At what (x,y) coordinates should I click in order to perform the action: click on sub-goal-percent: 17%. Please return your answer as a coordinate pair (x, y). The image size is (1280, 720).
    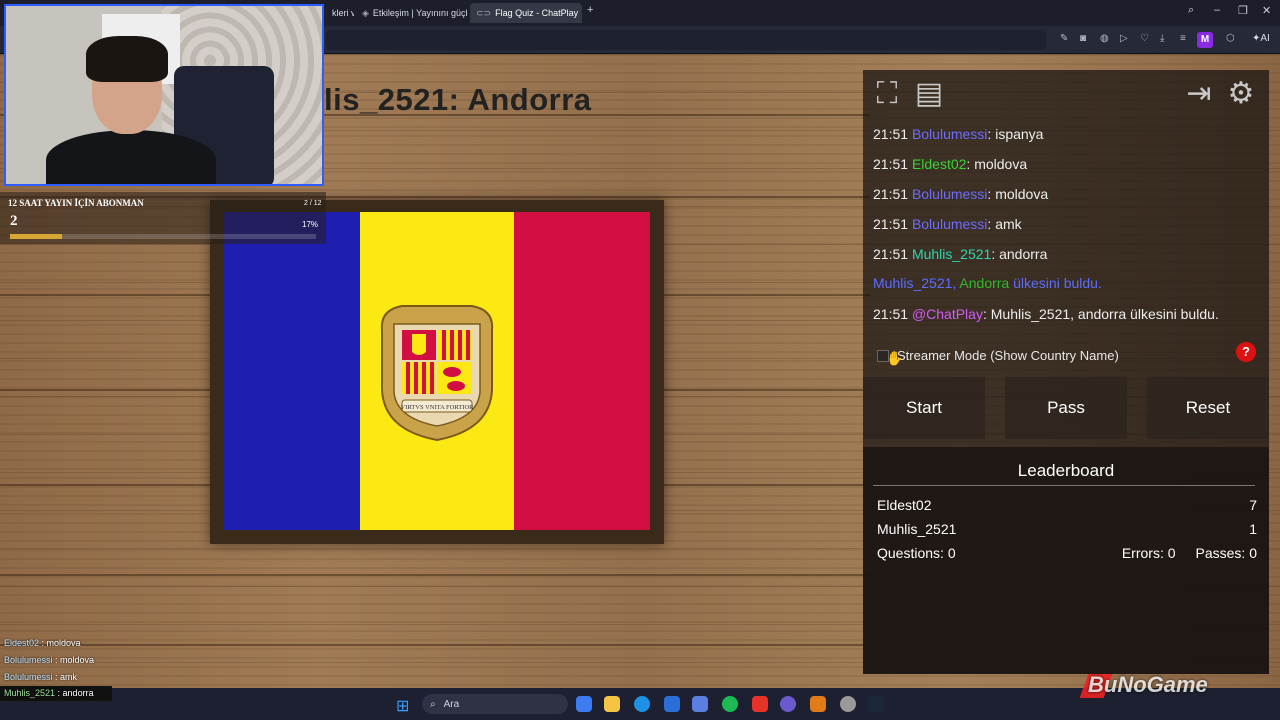
    Looking at the image, I should click on (310, 224).